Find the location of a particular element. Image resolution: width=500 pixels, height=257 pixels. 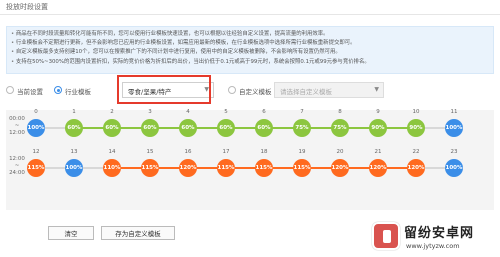

time-range-label: 00:00 ~12:00 is located at coordinates (17, 126).